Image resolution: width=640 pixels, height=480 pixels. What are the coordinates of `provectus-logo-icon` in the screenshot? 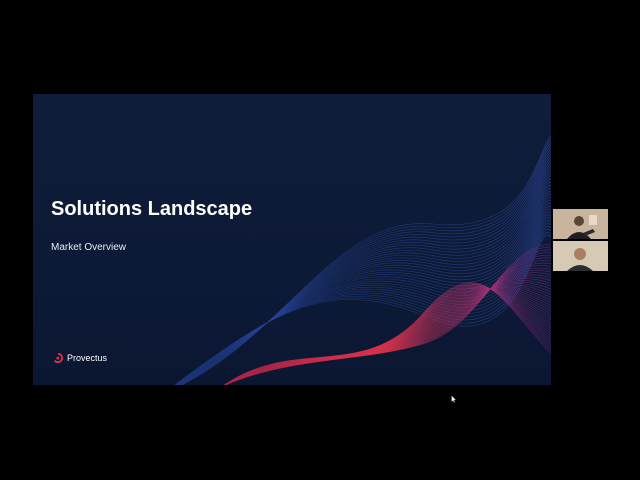 It's located at (58, 358).